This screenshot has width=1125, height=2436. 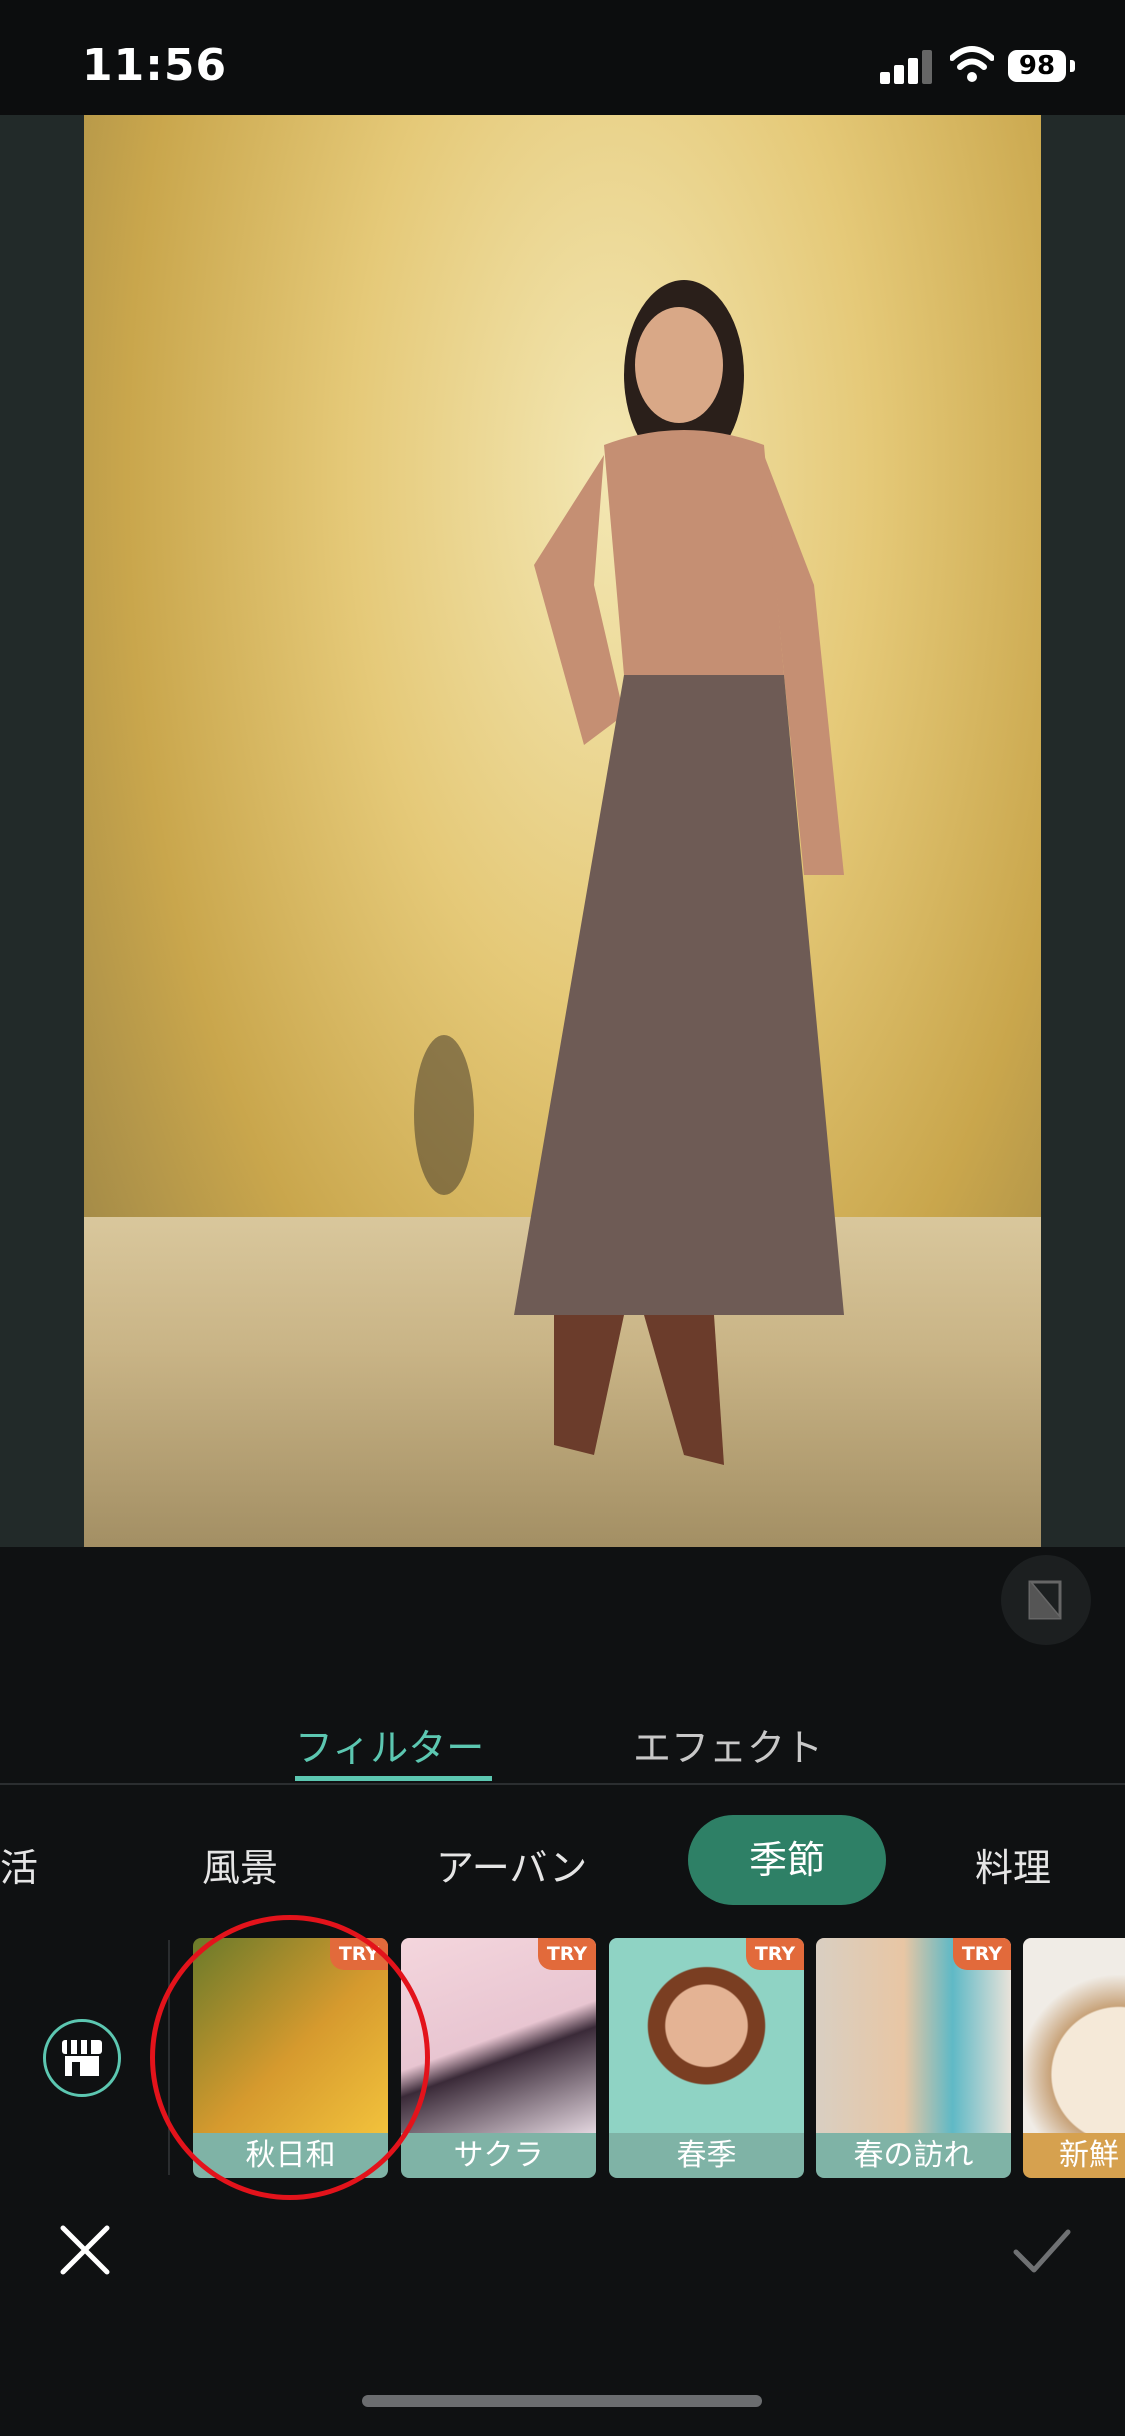 I want to click on filter-thumb-sakura: TRY サクラ, so click(x=498, y=2058).